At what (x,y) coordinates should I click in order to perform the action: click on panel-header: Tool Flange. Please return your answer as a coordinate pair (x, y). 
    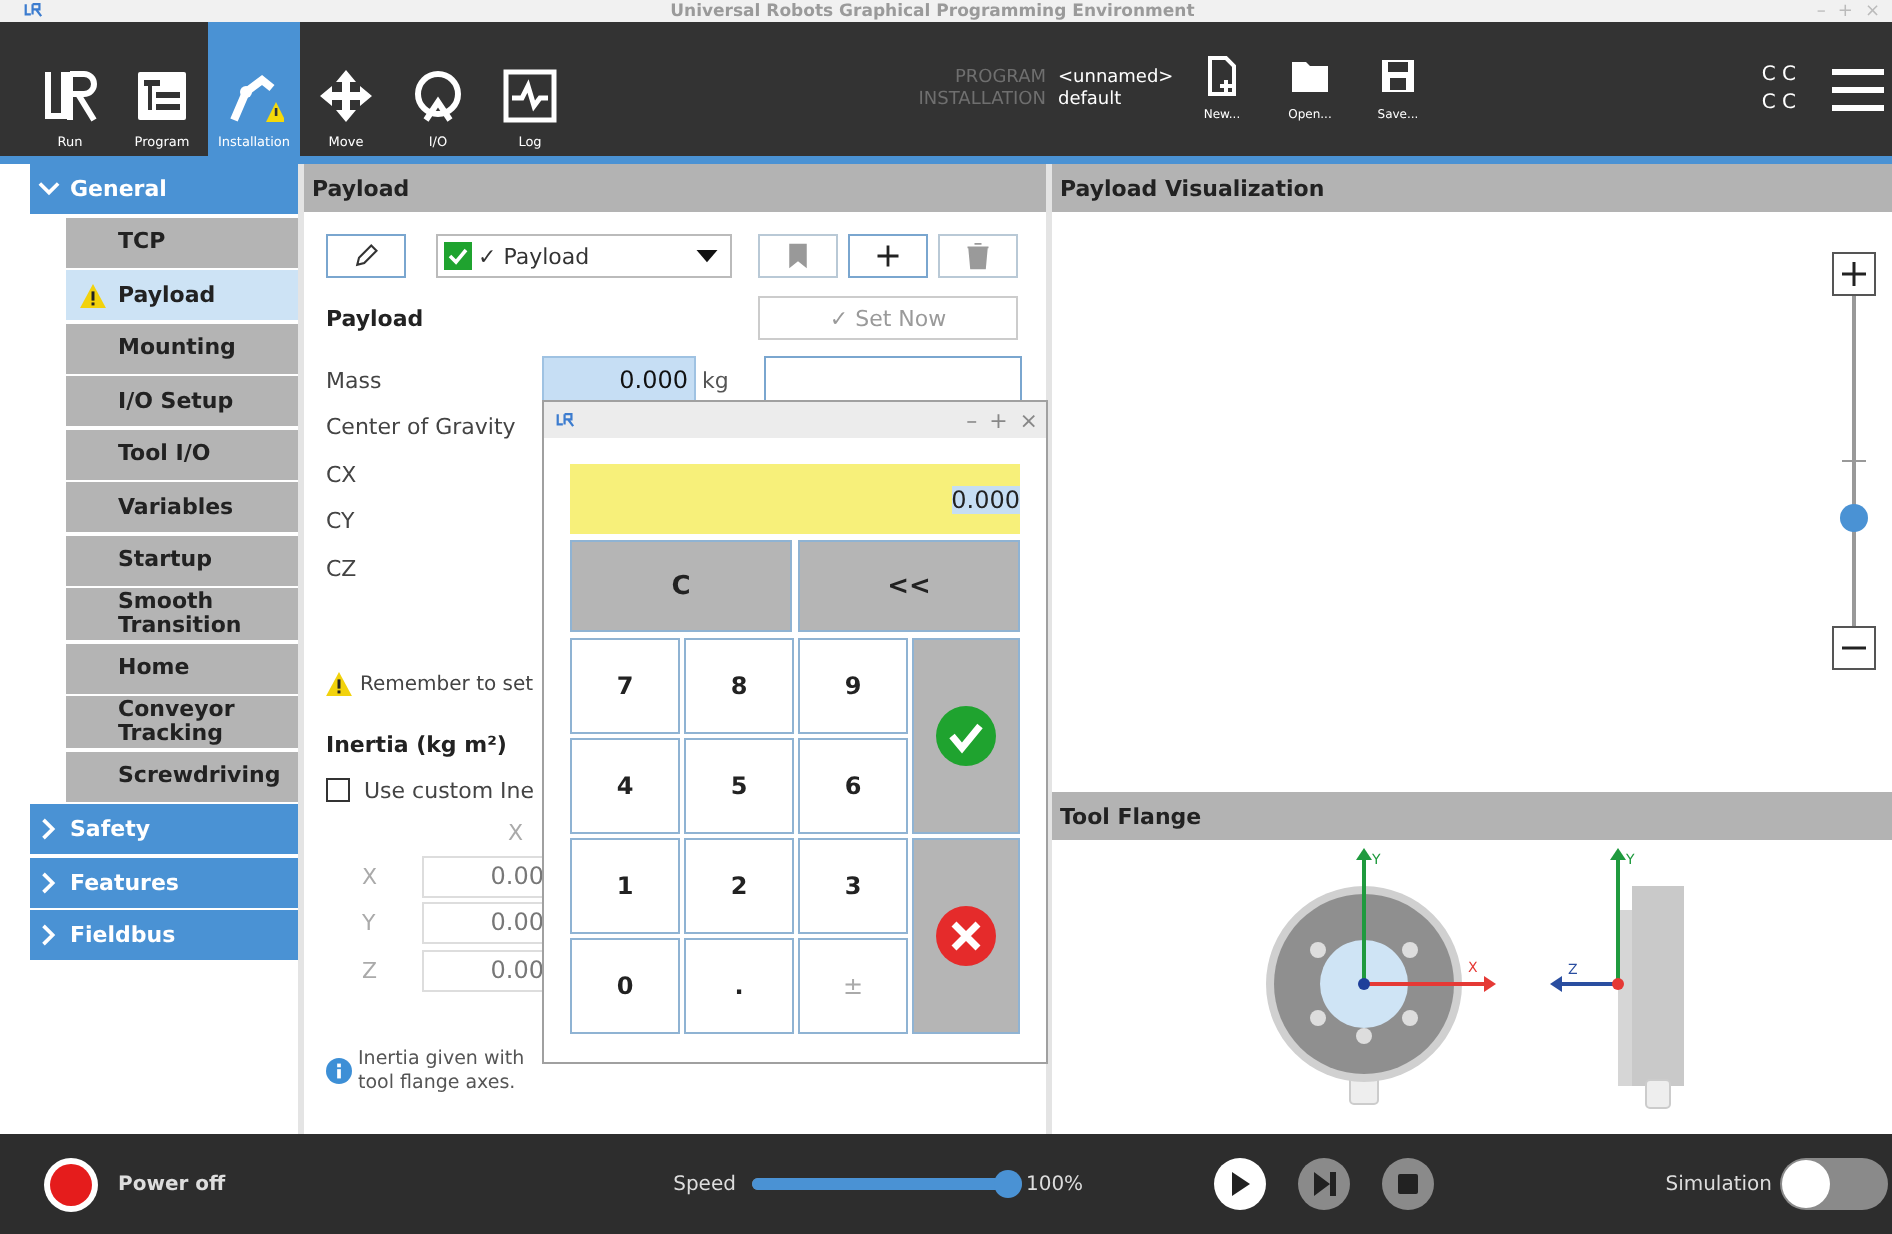
    Looking at the image, I should click on (1472, 816).